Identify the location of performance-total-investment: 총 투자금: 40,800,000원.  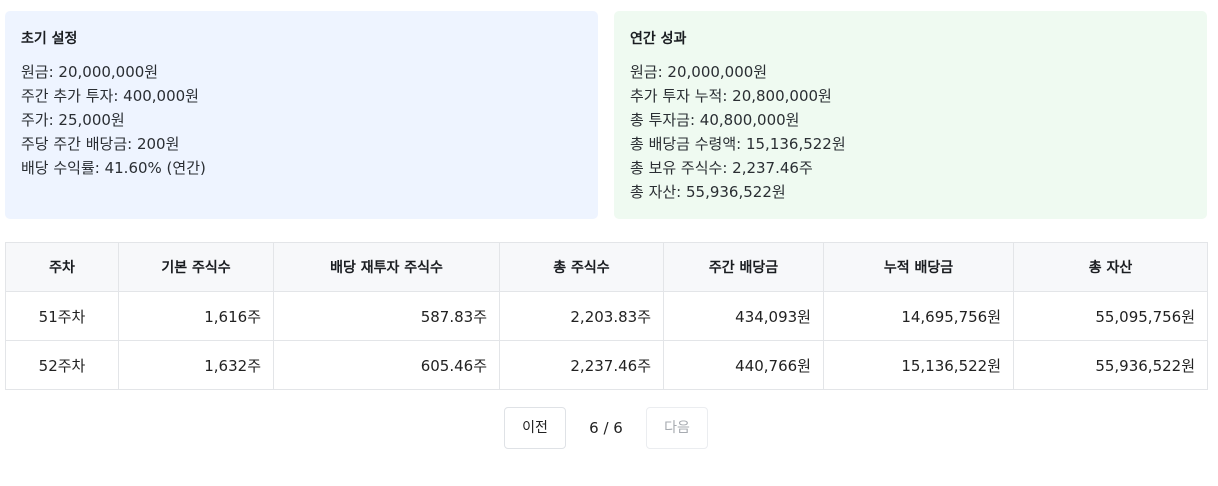
(715, 120).